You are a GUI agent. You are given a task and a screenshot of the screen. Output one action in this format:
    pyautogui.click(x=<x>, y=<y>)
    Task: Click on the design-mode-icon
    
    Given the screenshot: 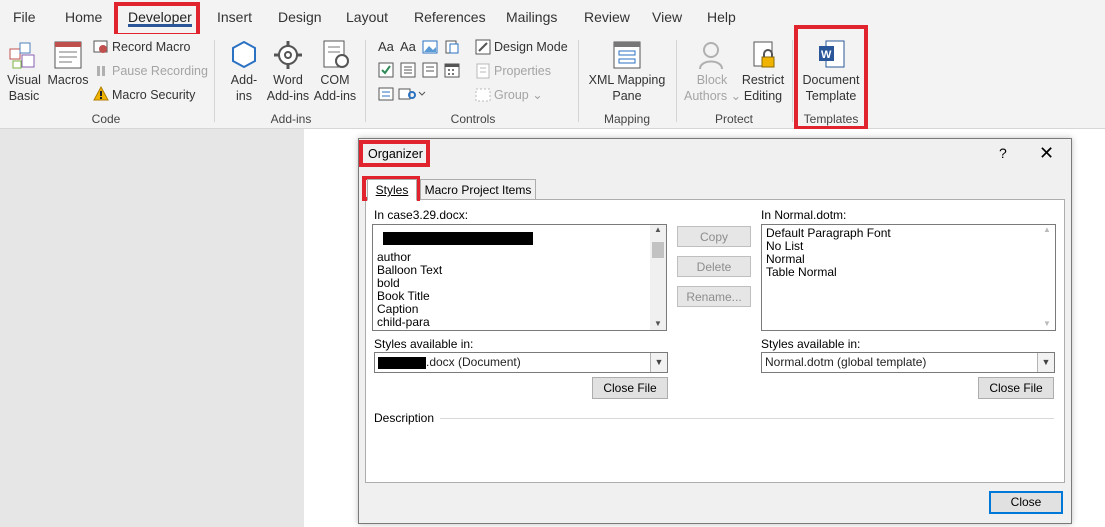 What is the action you would take?
    pyautogui.click(x=483, y=47)
    